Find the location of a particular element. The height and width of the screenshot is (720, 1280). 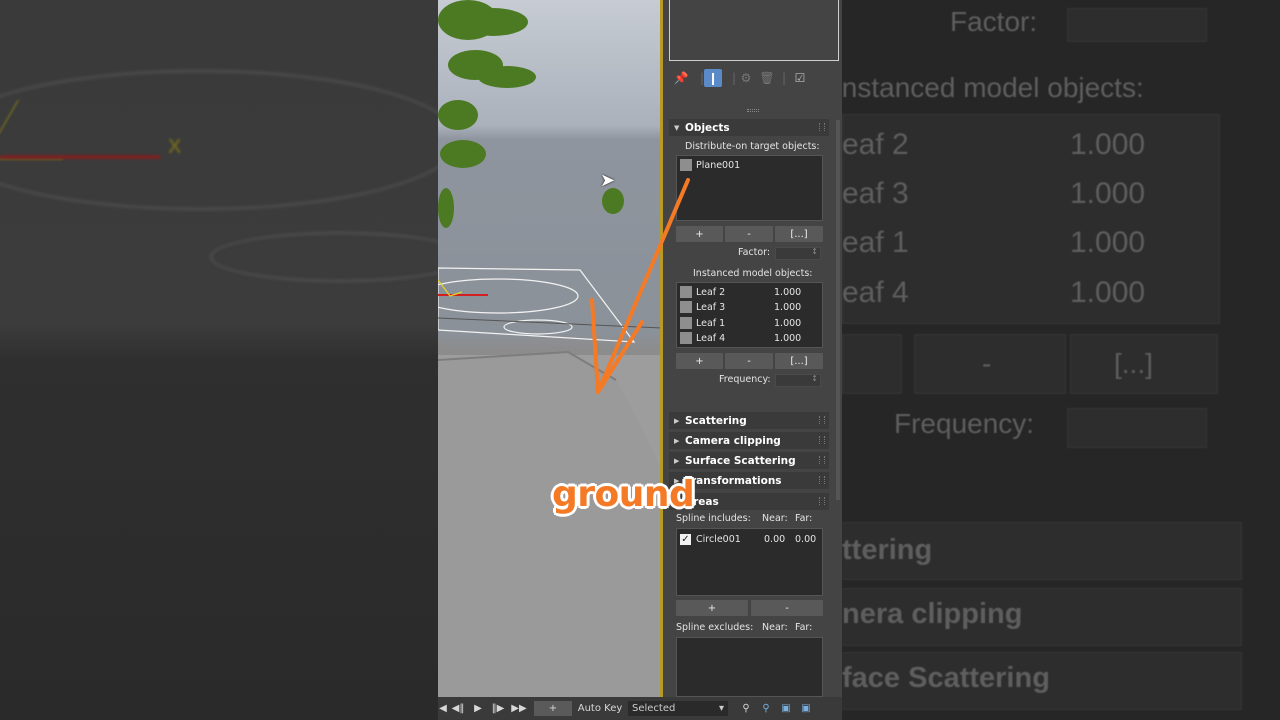

rollout-title: Surface Scattering is located at coordinates (740, 460).